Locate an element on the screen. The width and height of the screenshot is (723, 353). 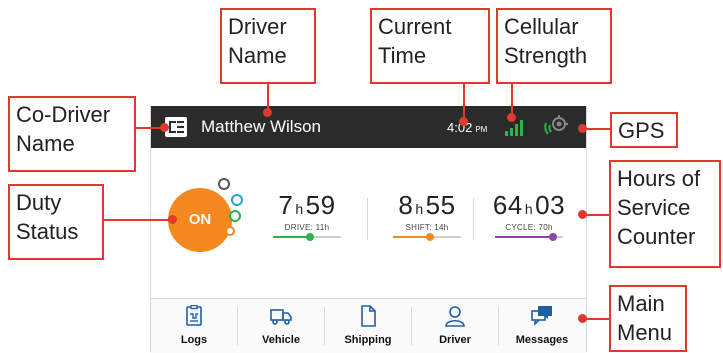
menu-label: Driver is located at coordinates (455, 340).